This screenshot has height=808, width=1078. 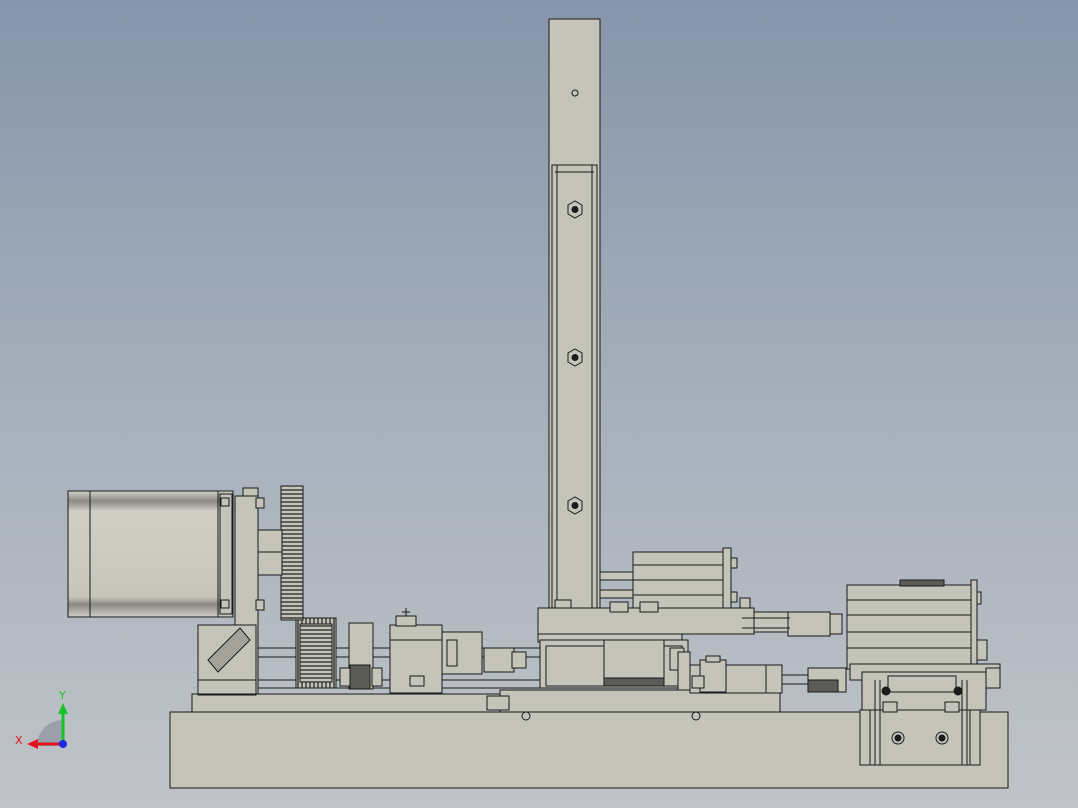 I want to click on column-hole, so click(x=575, y=93).